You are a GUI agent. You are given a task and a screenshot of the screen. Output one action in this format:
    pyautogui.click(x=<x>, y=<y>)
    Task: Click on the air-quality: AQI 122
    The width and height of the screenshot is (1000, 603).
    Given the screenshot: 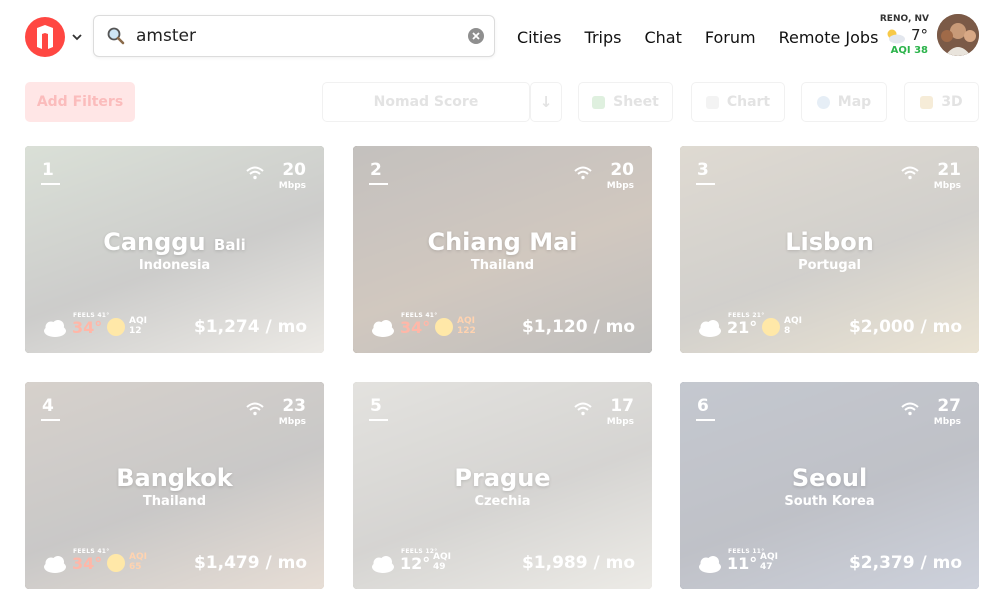 What is the action you would take?
    pyautogui.click(x=466, y=326)
    